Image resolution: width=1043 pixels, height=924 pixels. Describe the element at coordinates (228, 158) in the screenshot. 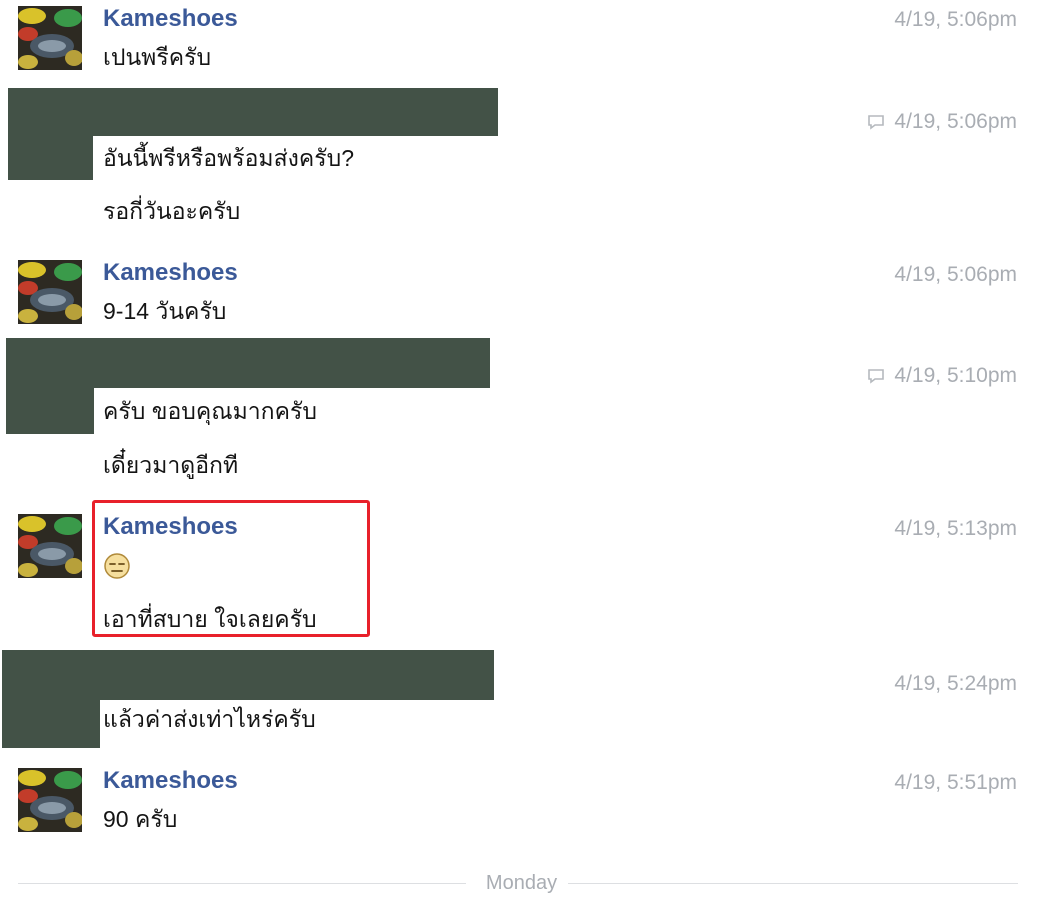

I see `message-text: อันนี้พรีหรือพร้อมส่งครับ?` at that location.